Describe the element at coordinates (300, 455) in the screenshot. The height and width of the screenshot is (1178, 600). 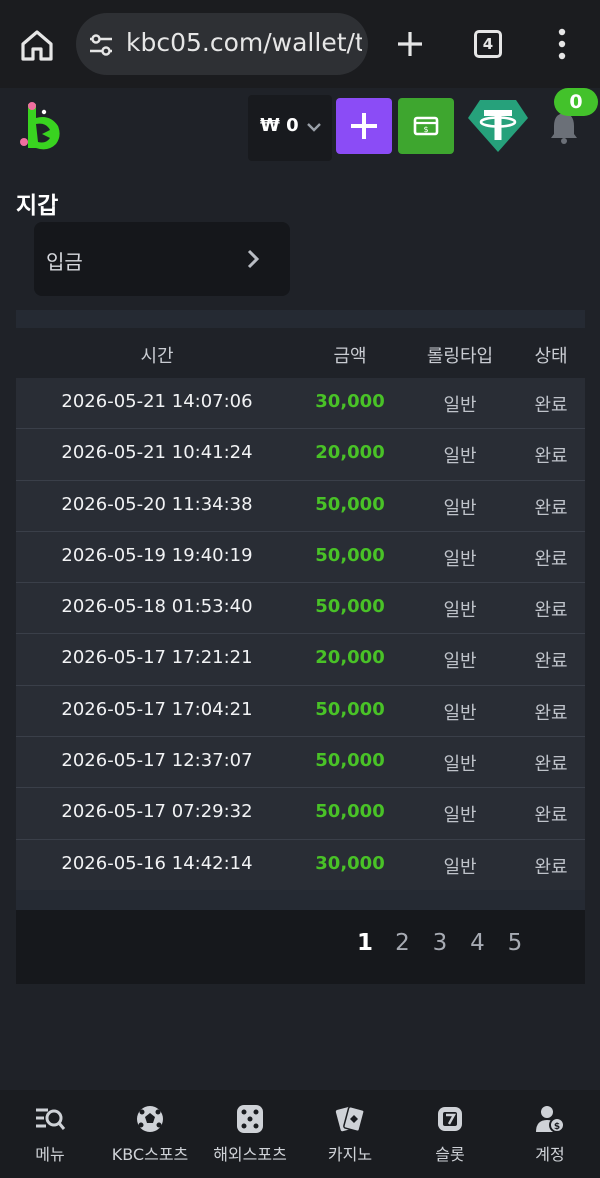
I see `table-row: 2026-05-21 10:41:24 20,000 일반 완료` at that location.